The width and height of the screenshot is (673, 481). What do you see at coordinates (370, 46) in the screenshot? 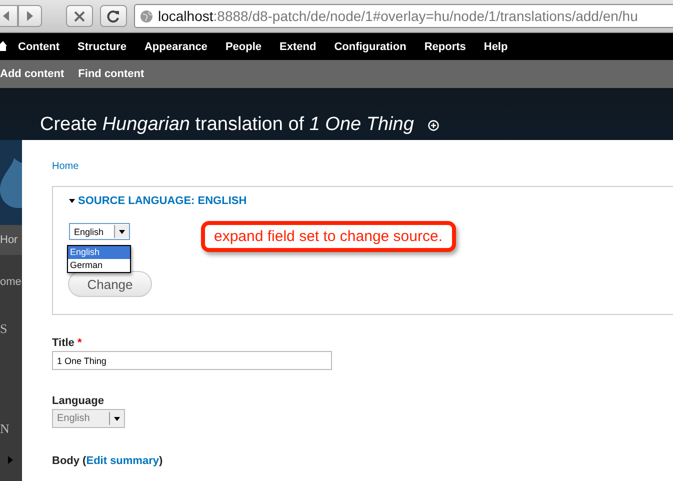
I see `toolbar-link: Configuration` at bounding box center [370, 46].